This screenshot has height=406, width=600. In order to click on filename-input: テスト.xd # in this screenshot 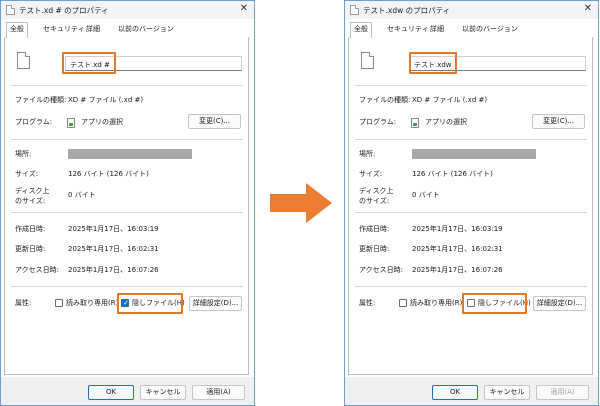, I will do `click(153, 63)`.